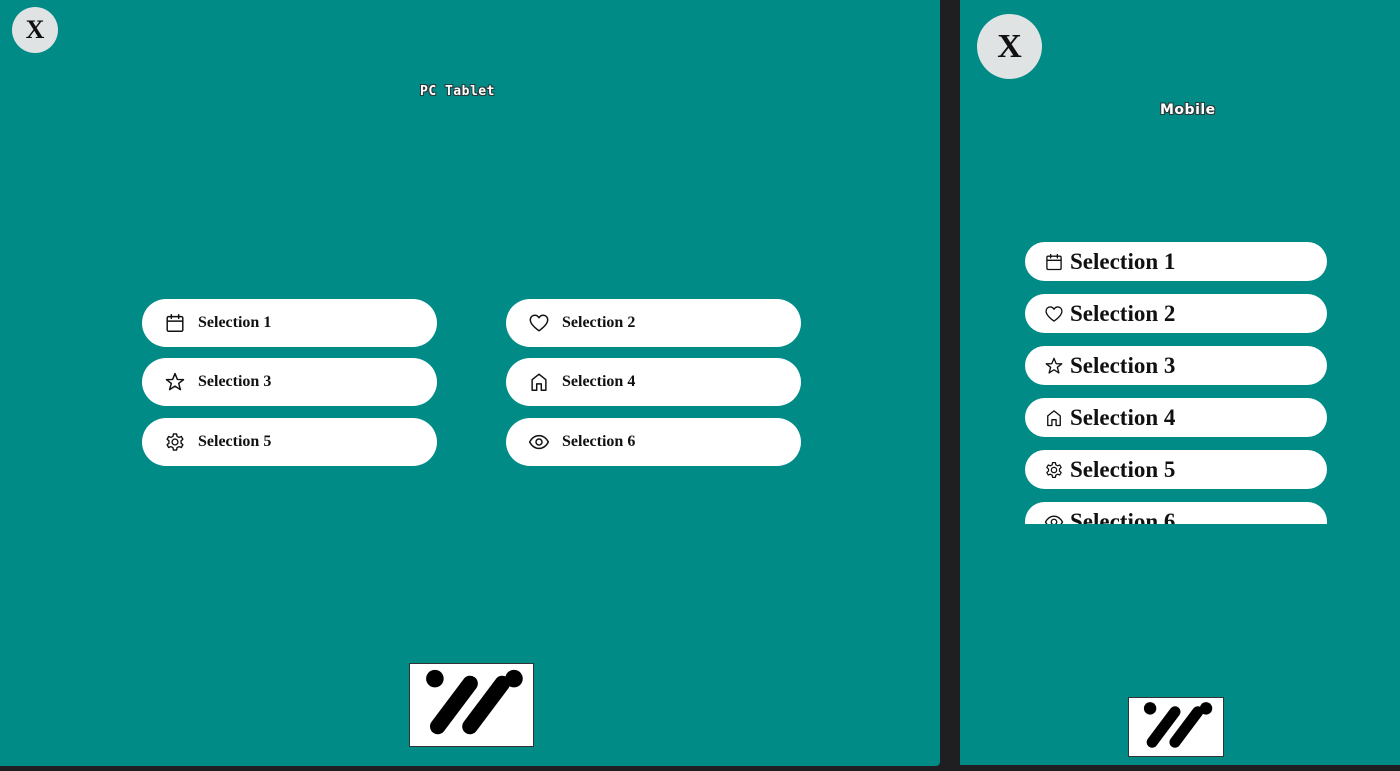 This screenshot has width=1400, height=771. I want to click on device-label: PC Tablet, so click(457, 91).